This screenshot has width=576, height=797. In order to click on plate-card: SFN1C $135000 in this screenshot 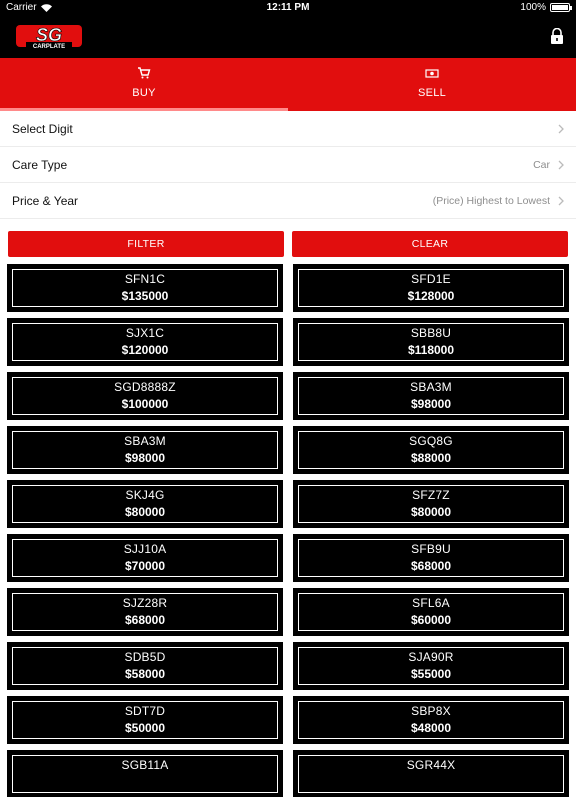, I will do `click(145, 288)`.